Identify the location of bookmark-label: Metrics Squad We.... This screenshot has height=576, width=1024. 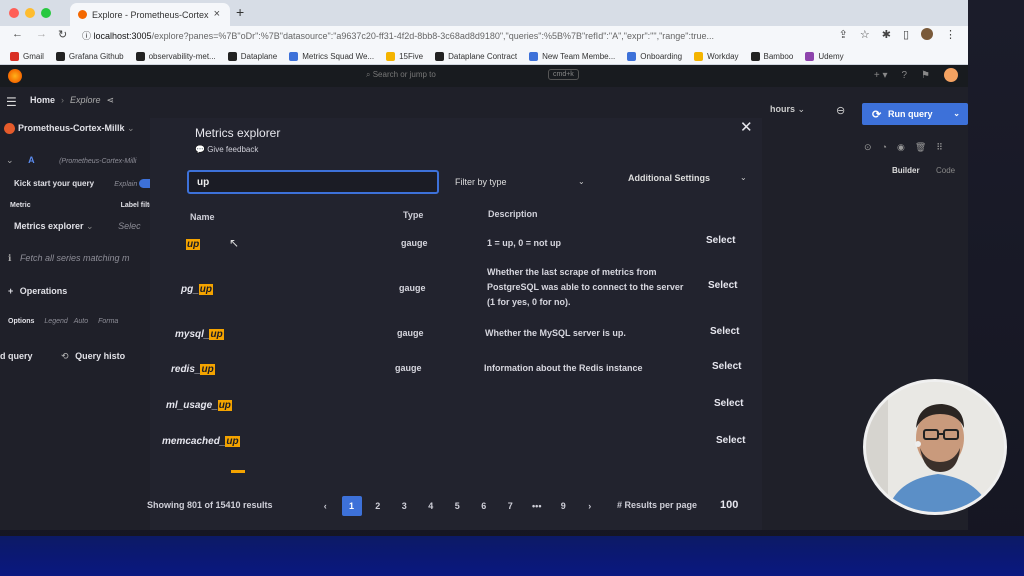
(338, 56).